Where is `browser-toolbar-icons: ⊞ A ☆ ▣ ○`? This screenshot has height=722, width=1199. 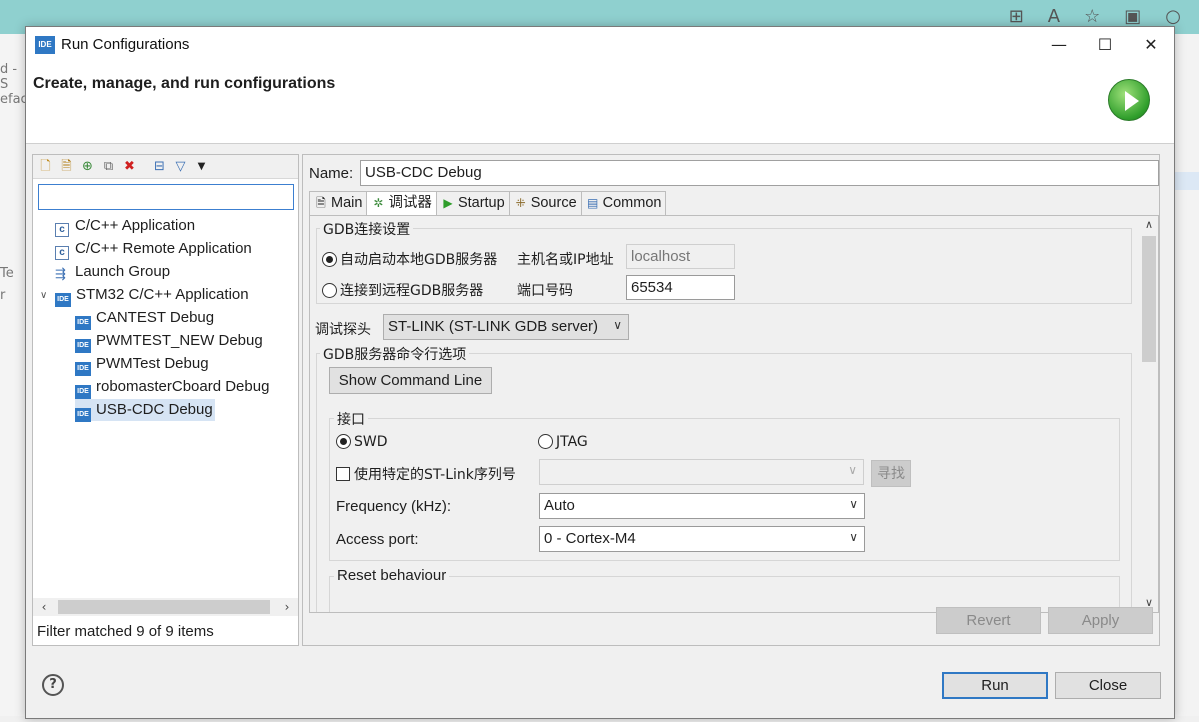
browser-toolbar-icons: ⊞ A ☆ ▣ ○ is located at coordinates (1095, 16).